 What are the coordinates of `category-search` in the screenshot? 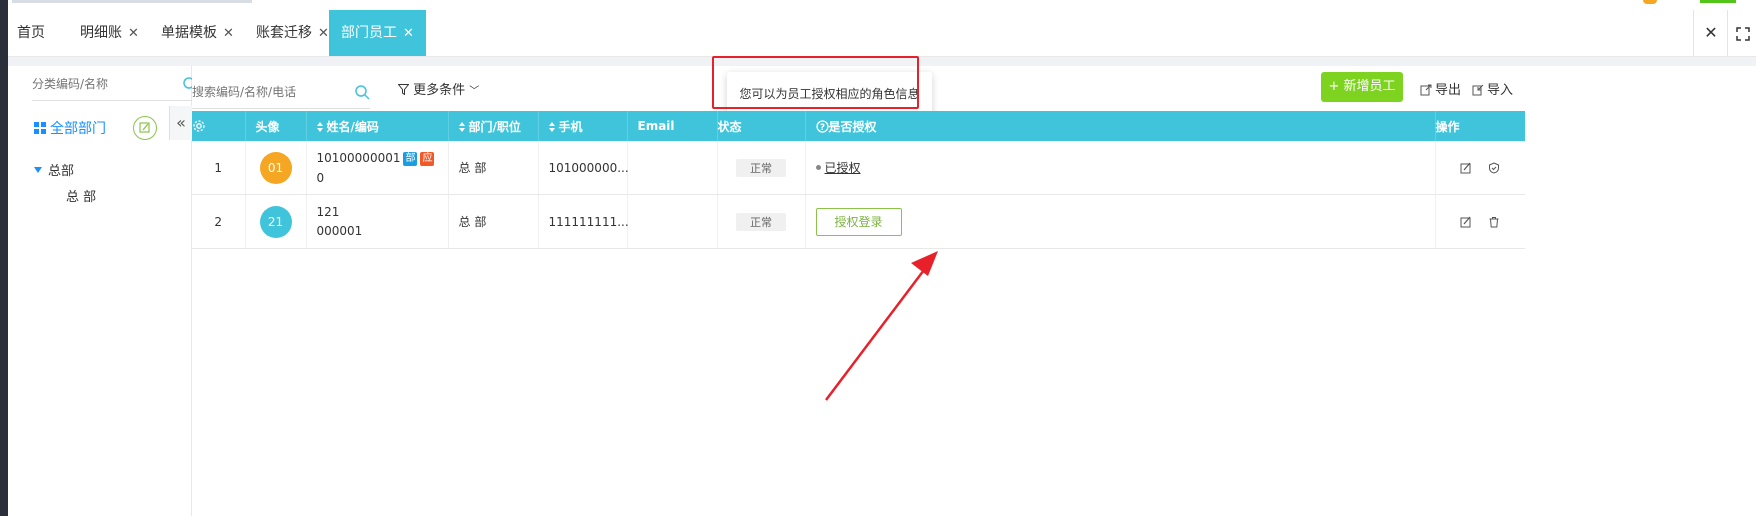 It's located at (115, 85).